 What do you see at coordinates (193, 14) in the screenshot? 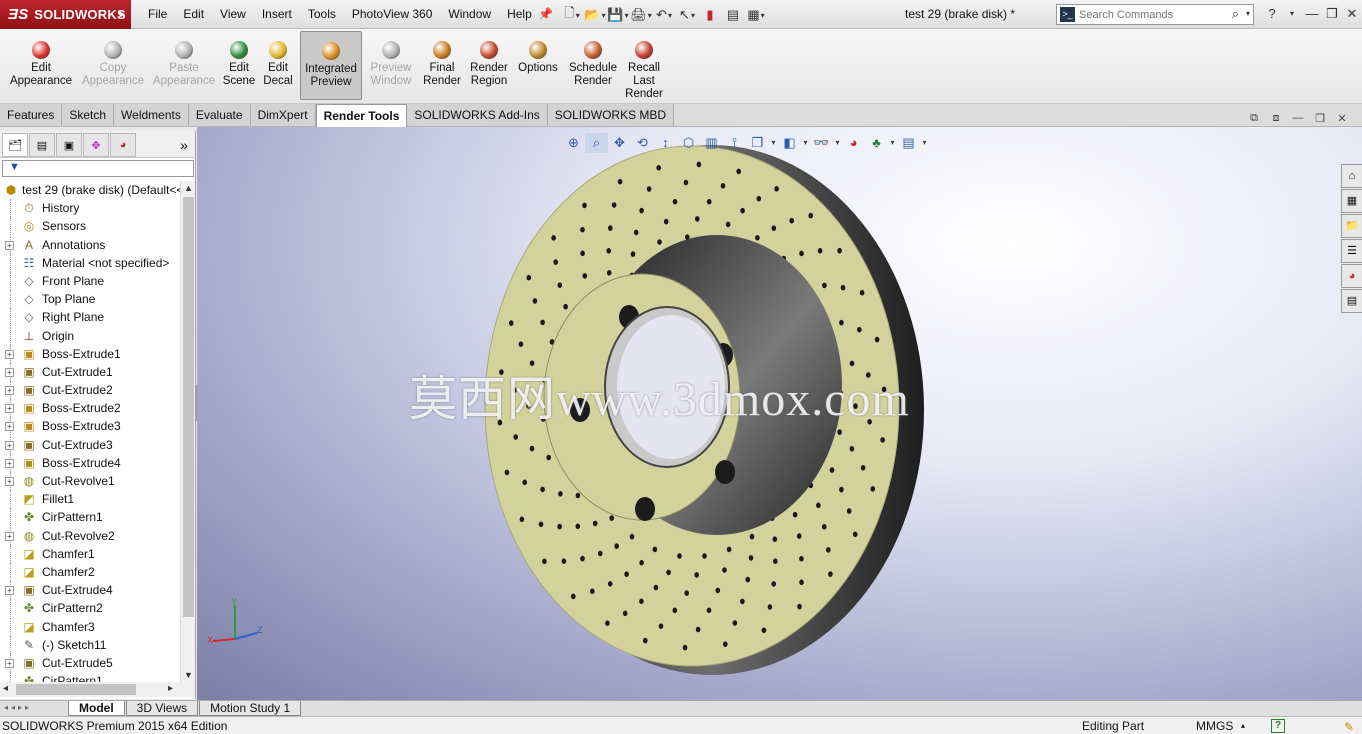
I see `menu-edit: Edit` at bounding box center [193, 14].